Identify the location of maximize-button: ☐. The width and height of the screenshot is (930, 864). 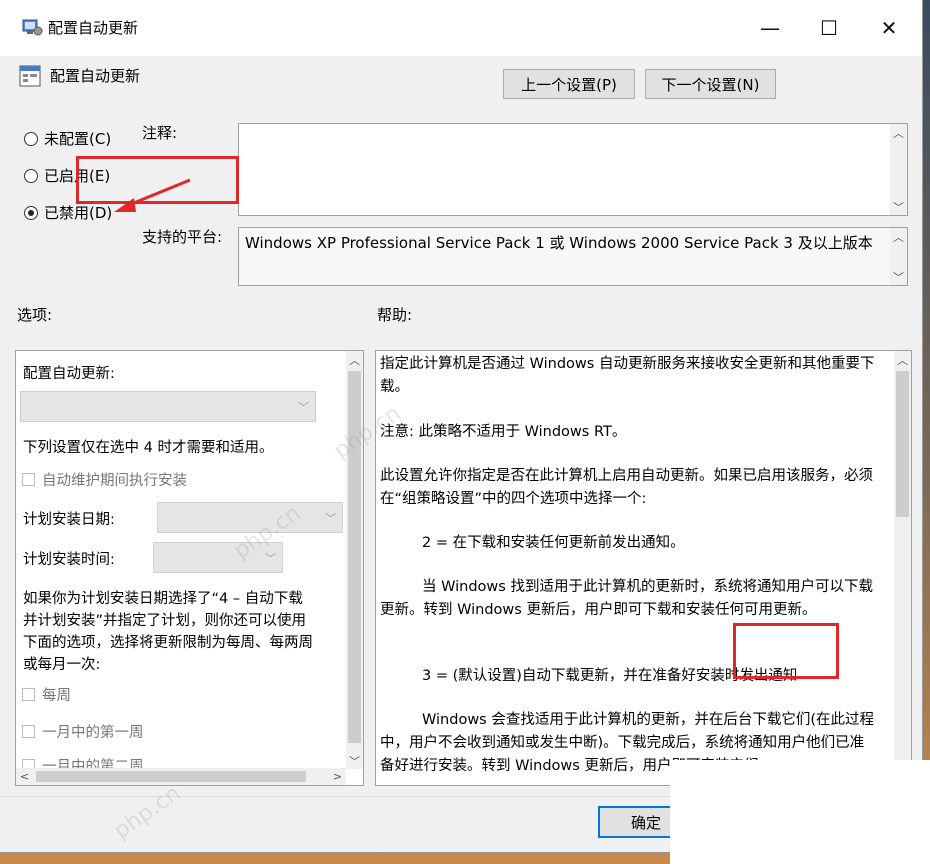
(829, 28).